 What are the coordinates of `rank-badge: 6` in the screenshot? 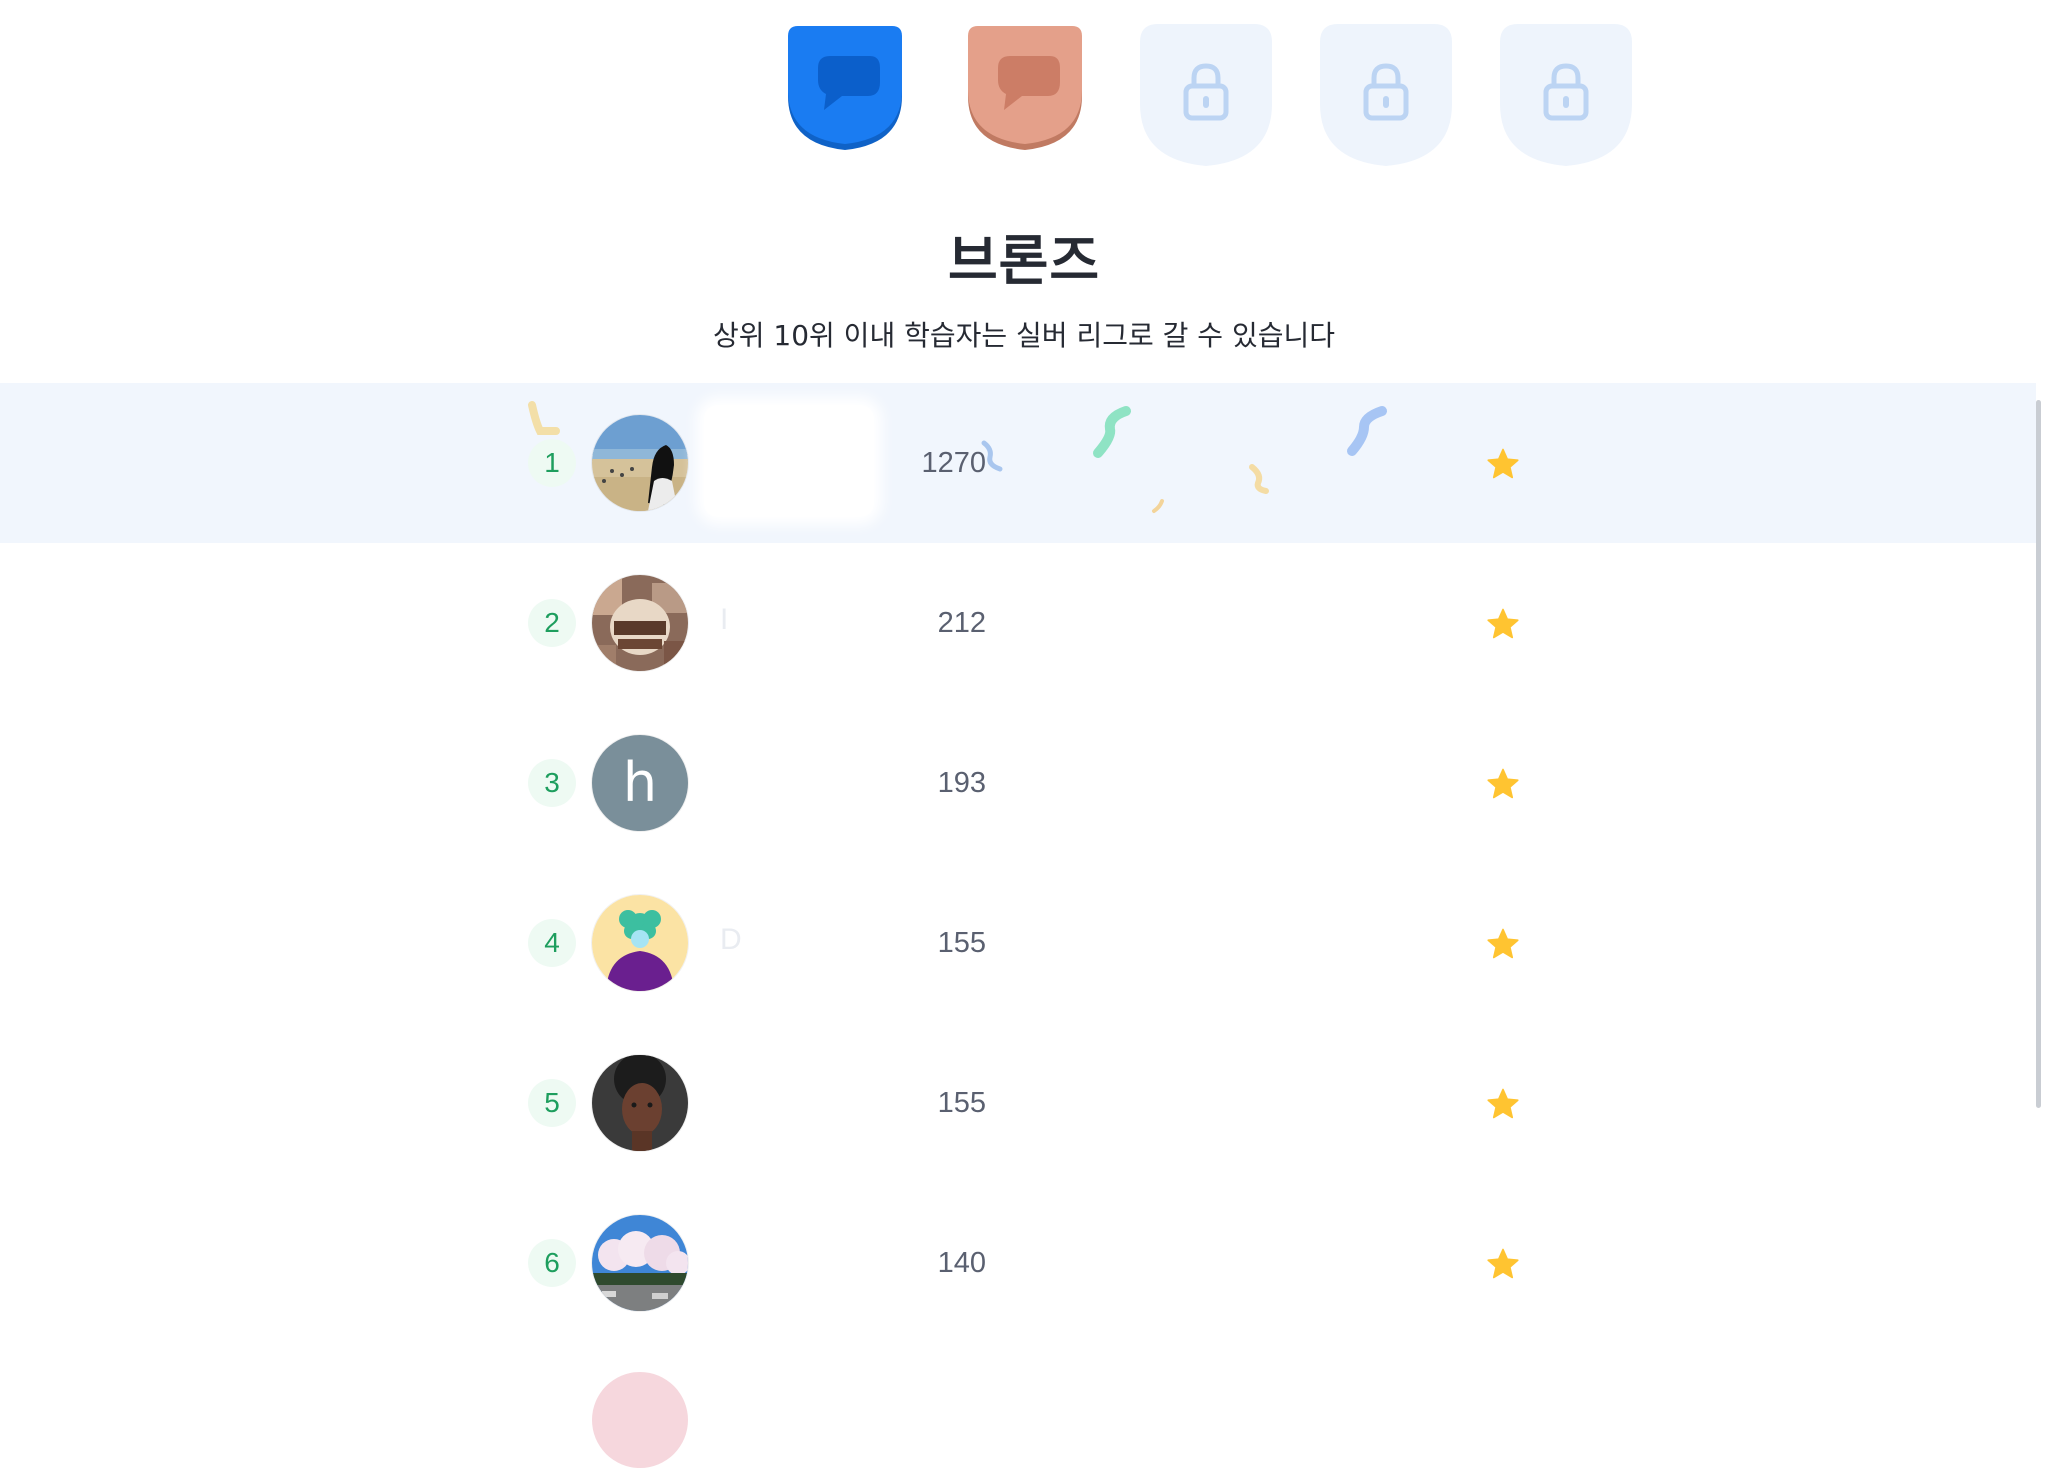 It's located at (552, 1263).